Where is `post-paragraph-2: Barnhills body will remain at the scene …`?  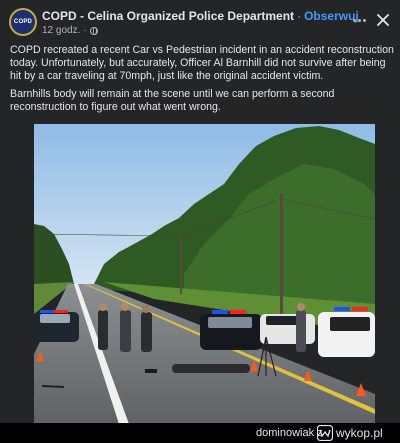
post-paragraph-2: Barnhills body will remain at the scene … is located at coordinates (172, 100).